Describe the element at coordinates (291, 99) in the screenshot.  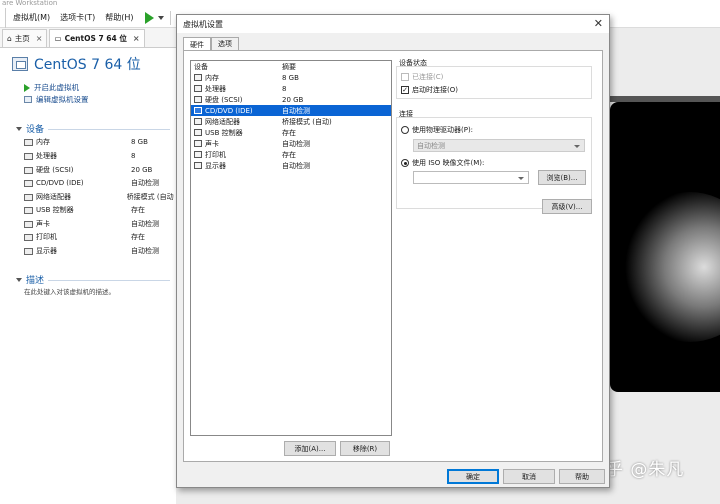
I see `list-item-hdd: 硬盘 (SCSI) 20 GB` at that location.